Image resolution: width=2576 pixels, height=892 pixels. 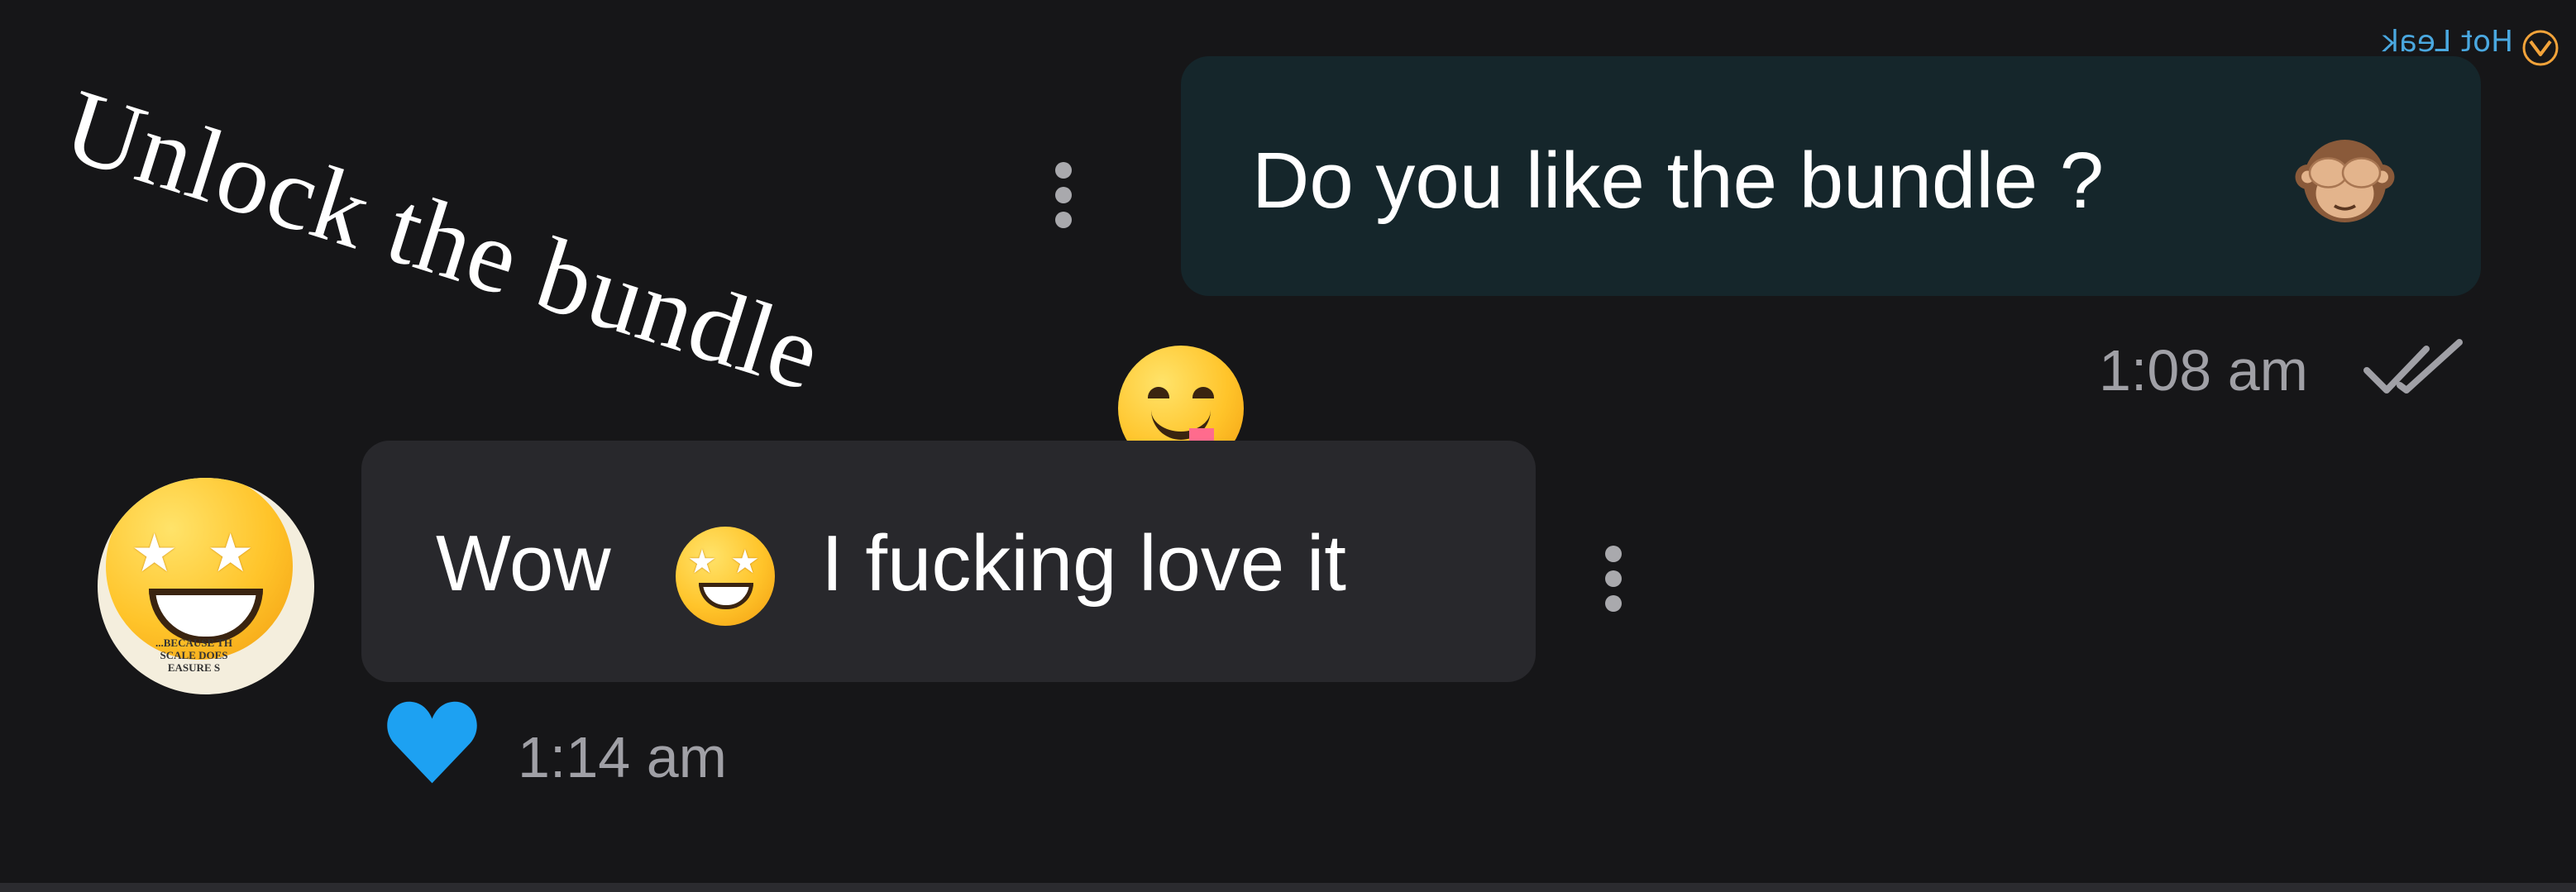 What do you see at coordinates (2540, 48) in the screenshot?
I see `watermark-logo-icon` at bounding box center [2540, 48].